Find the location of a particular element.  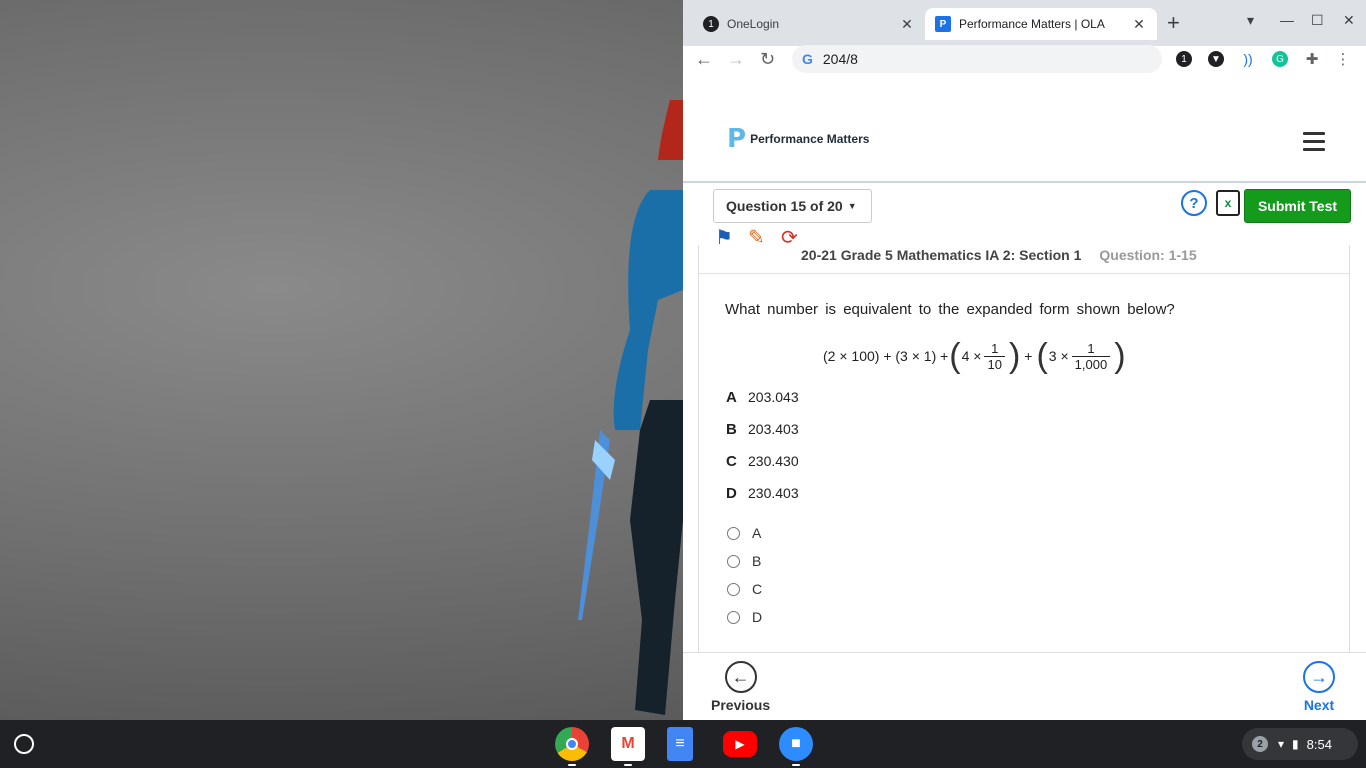

onelogin-favicon-icon: 1 is located at coordinates (711, 24).